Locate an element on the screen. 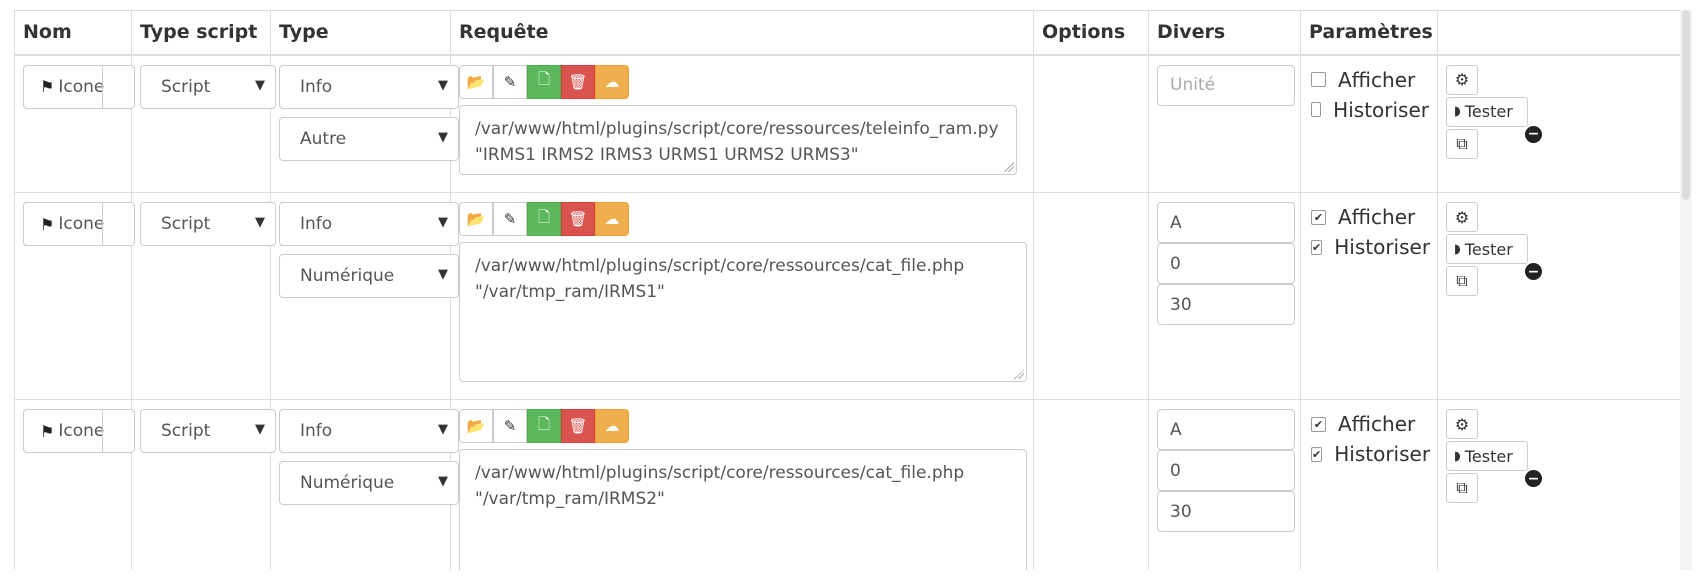 The height and width of the screenshot is (580, 1705). subtype-select: Autre ▼ is located at coordinates (369, 138).